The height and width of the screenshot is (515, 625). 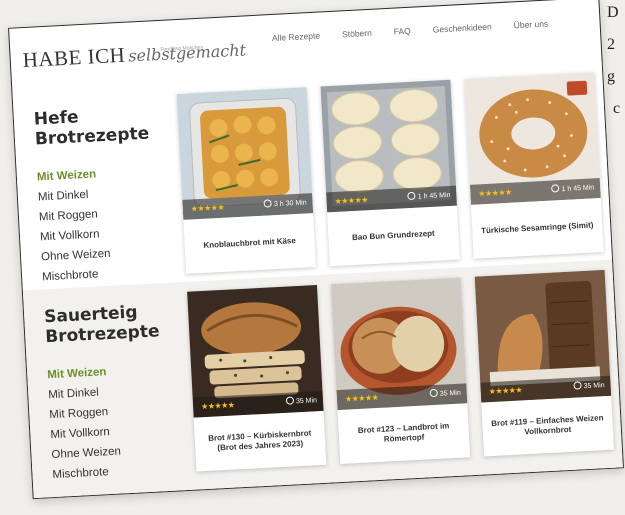 What do you see at coordinates (393, 236) in the screenshot?
I see `recipe-title: Bao Bun Grundrezept` at bounding box center [393, 236].